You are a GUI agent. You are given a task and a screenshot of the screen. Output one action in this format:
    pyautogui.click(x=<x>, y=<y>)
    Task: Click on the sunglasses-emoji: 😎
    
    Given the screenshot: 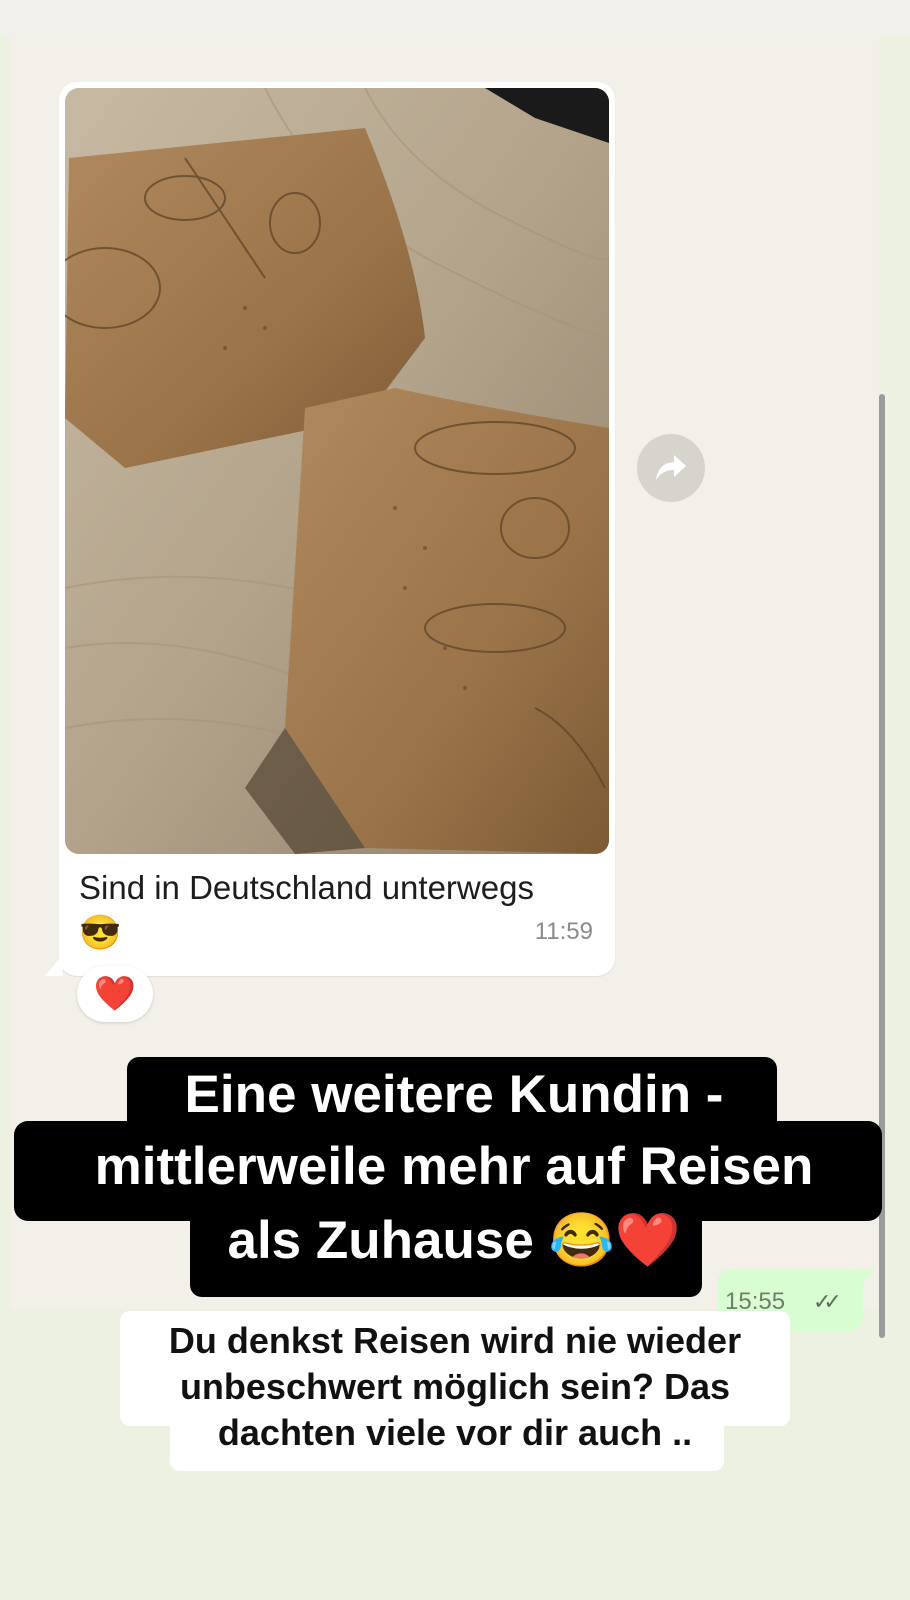 What is the action you would take?
    pyautogui.click(x=100, y=933)
    